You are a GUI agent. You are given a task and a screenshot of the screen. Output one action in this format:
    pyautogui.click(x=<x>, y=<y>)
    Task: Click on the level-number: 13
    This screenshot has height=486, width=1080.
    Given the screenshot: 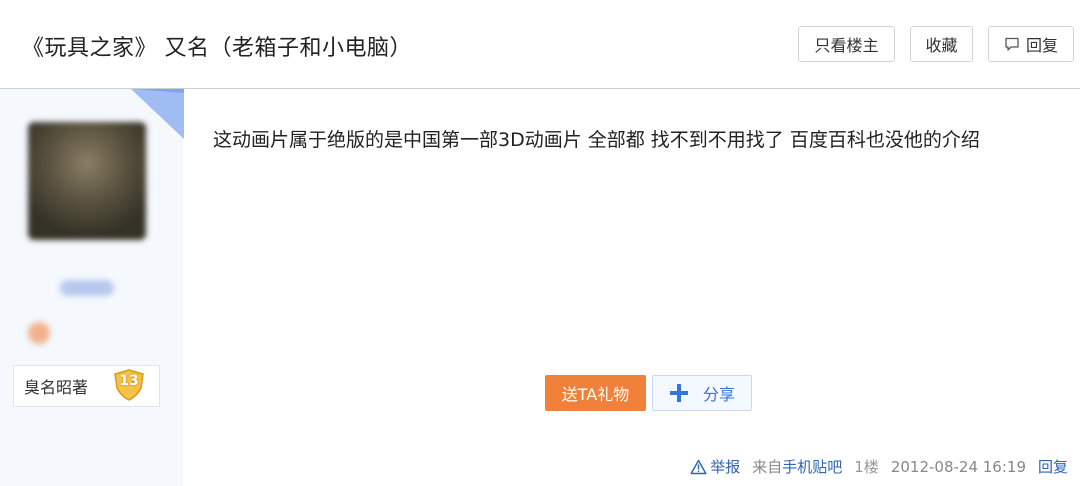 What is the action you would take?
    pyautogui.click(x=129, y=381)
    